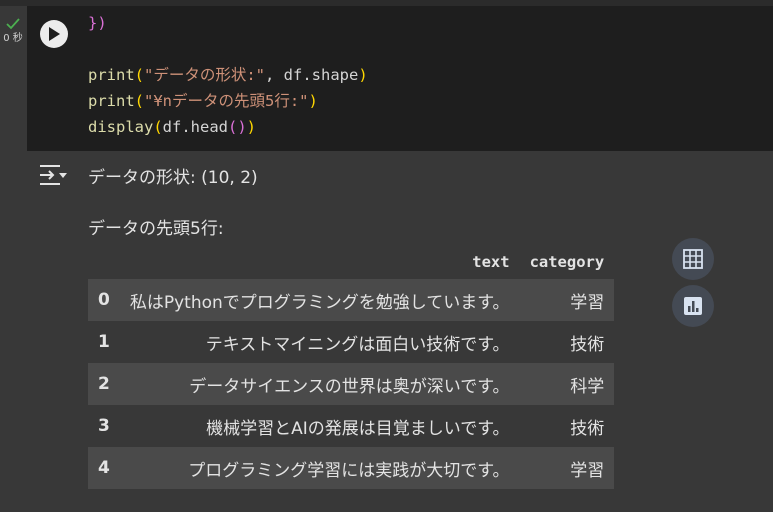 Image resolution: width=773 pixels, height=512 pixels. Describe the element at coordinates (491, 262) in the screenshot. I see `column-header-text: text` at that location.